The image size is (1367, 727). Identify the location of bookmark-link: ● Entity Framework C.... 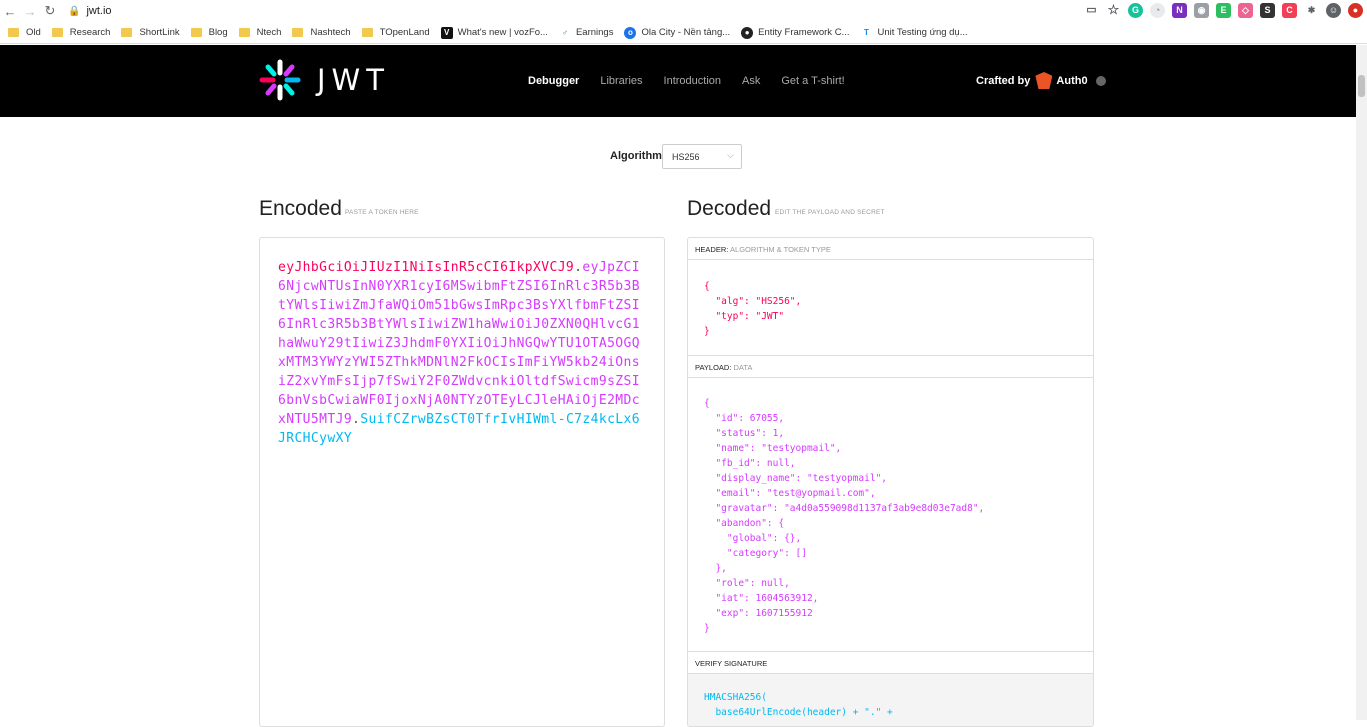
(795, 32).